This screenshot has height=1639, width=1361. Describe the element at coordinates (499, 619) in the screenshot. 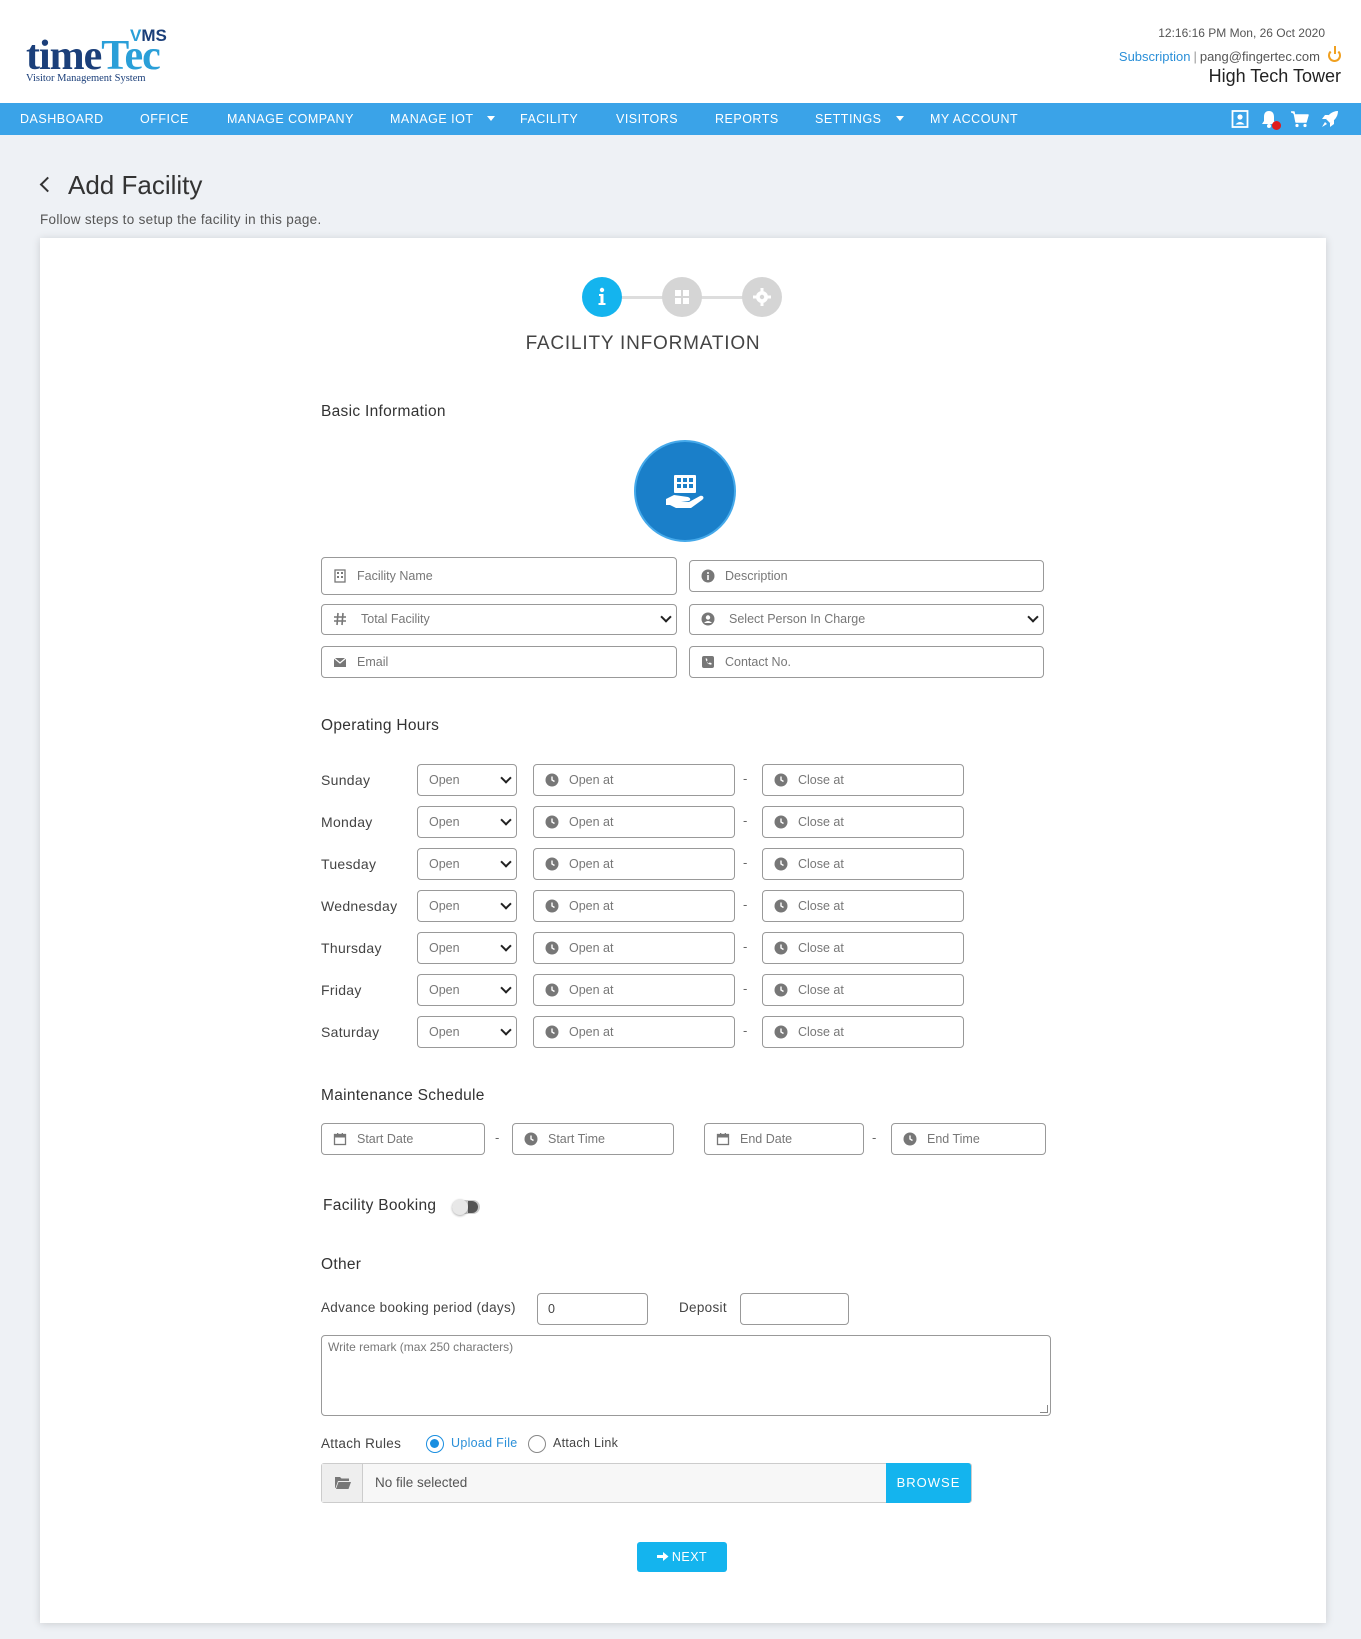

I see `total-facility-select: Total Facility` at that location.